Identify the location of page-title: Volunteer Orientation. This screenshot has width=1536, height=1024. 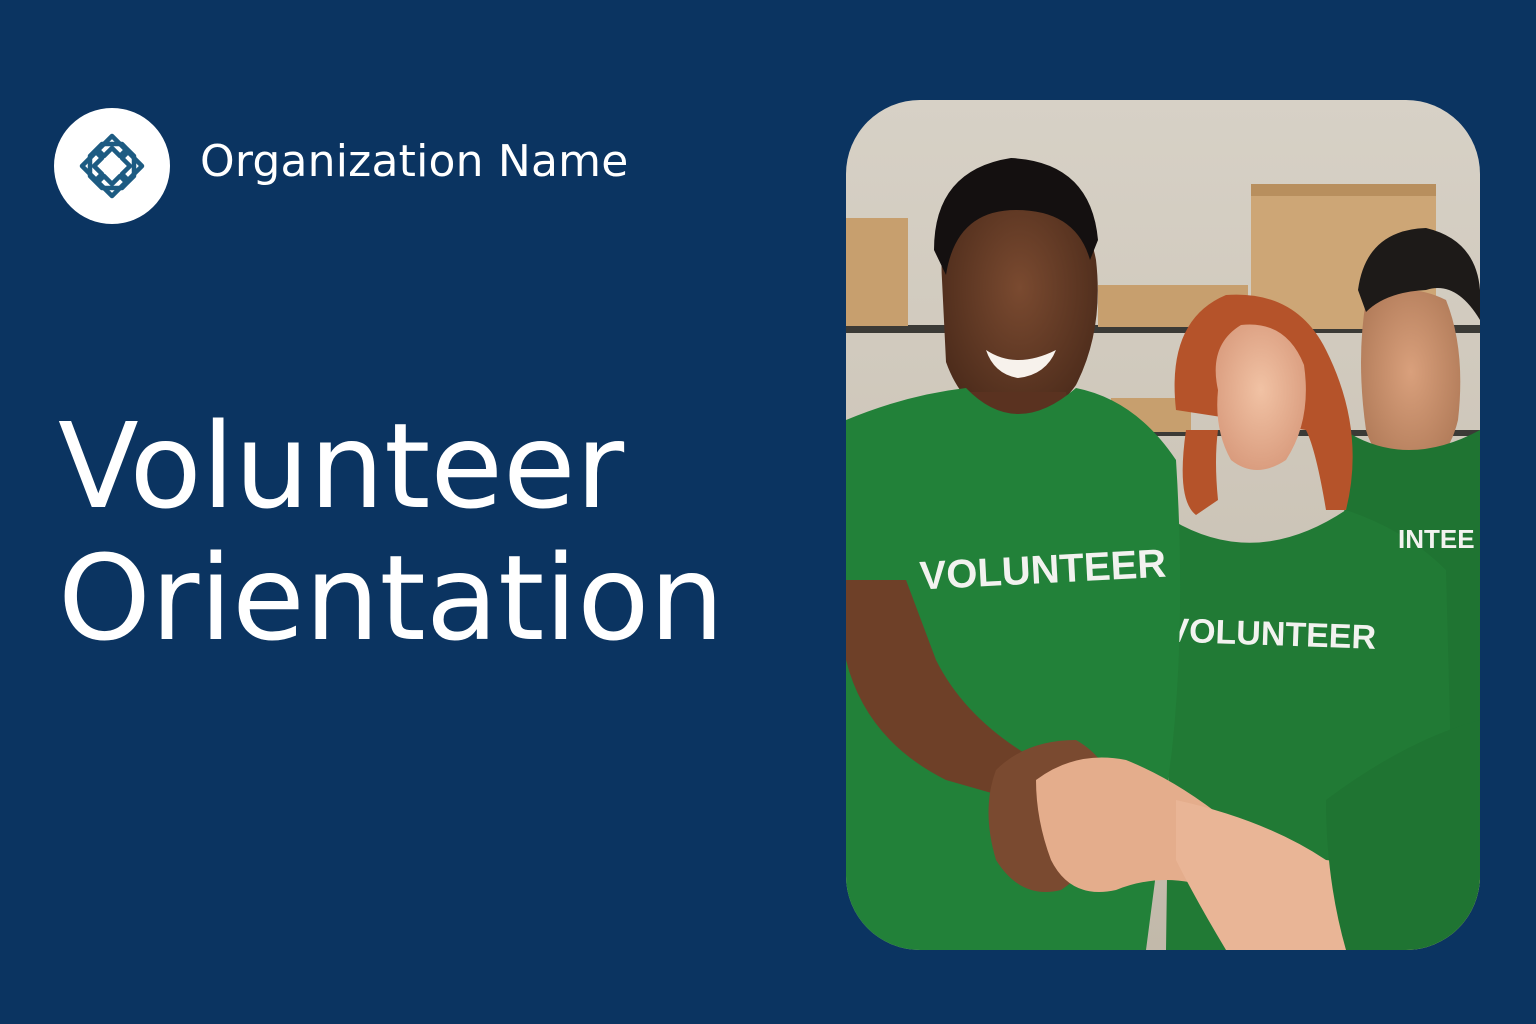
(391, 532).